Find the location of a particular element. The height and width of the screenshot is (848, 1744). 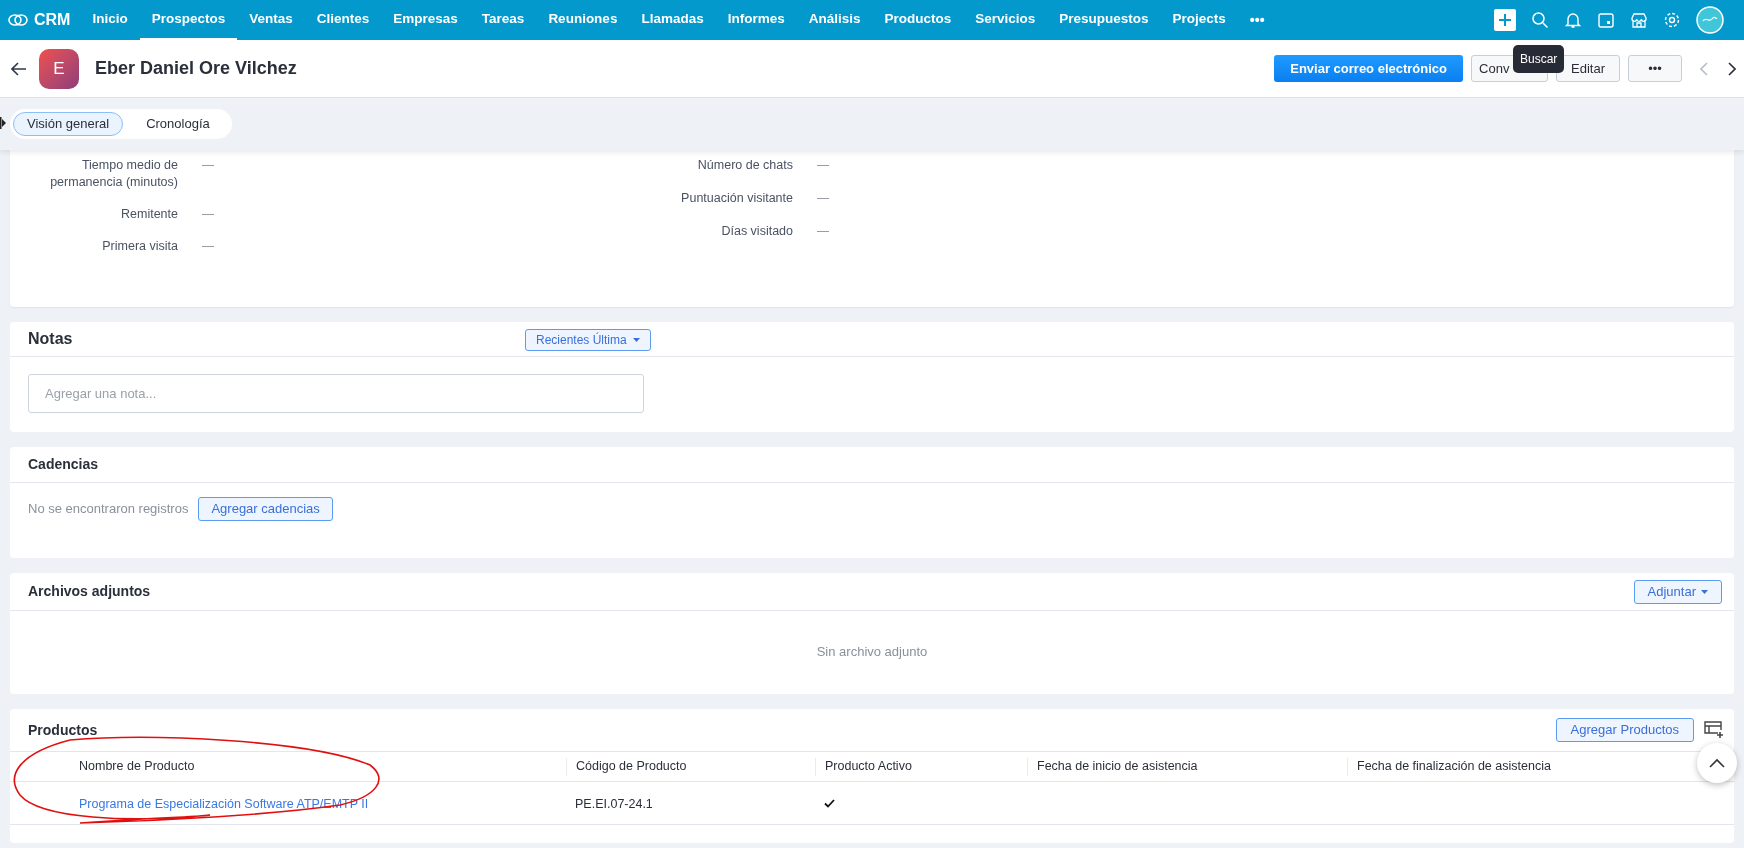

attach-dropdown: Adjuntar is located at coordinates (1677, 591).